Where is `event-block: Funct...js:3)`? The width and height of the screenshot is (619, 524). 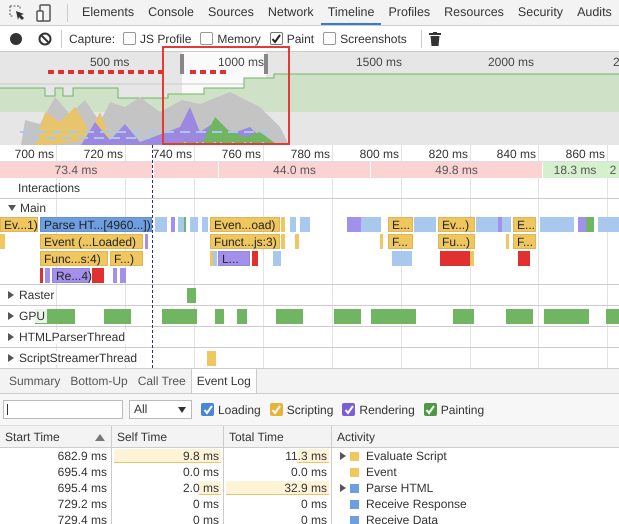 event-block: Funct...js:3) is located at coordinates (245, 241).